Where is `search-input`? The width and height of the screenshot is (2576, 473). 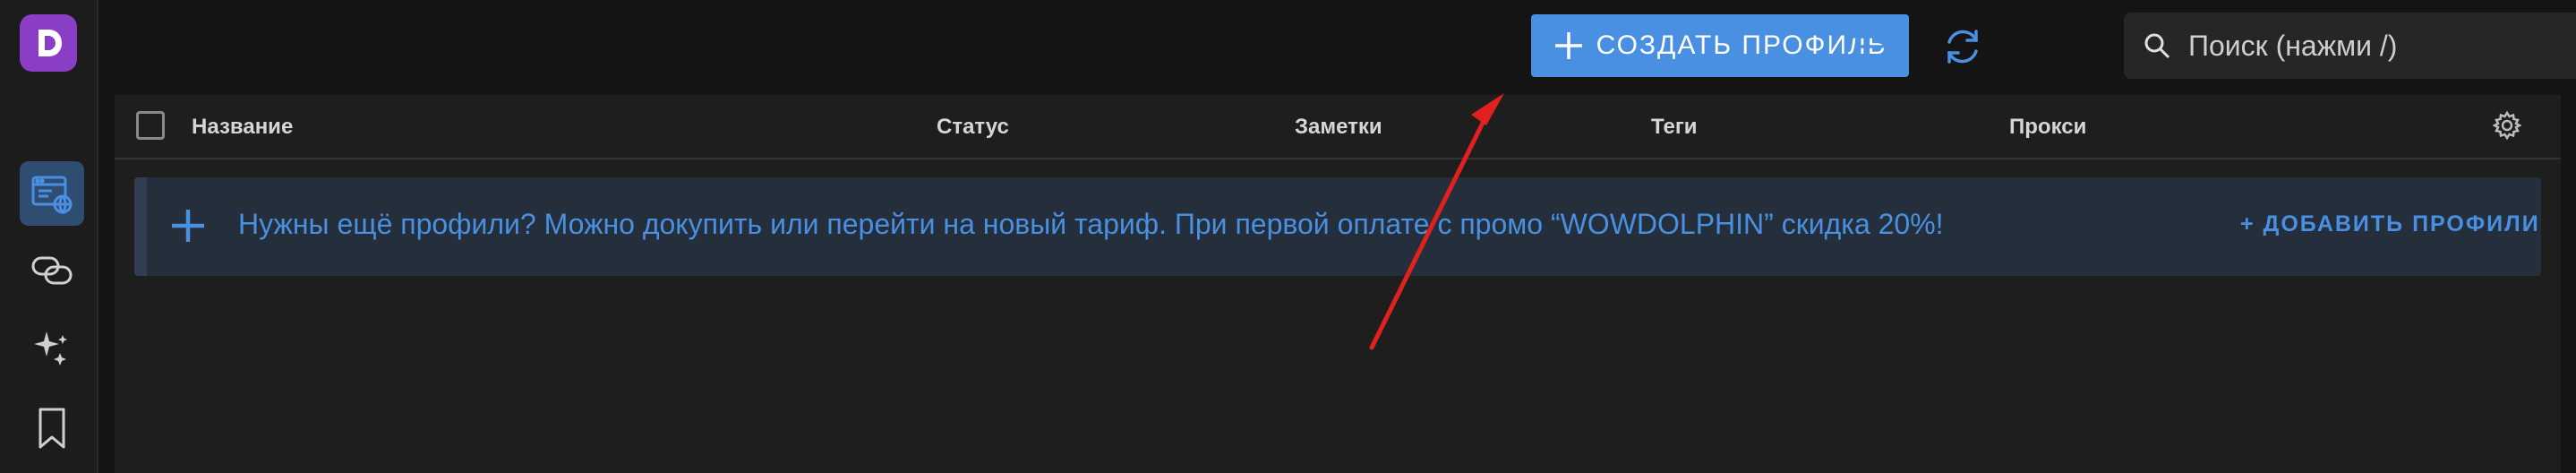 search-input is located at coordinates (2381, 46).